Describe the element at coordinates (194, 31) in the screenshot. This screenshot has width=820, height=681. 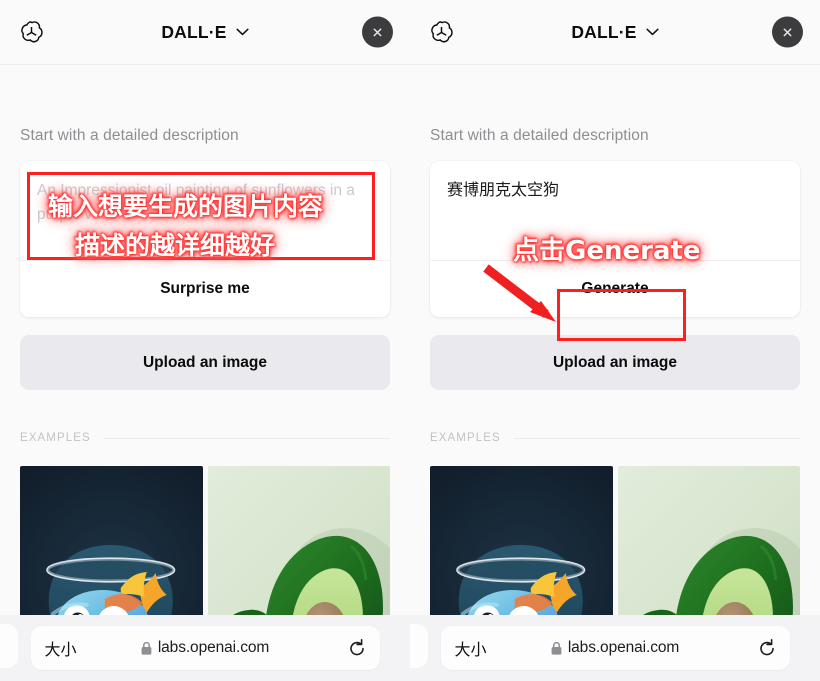
I see `app-title-left: DALL·E` at that location.